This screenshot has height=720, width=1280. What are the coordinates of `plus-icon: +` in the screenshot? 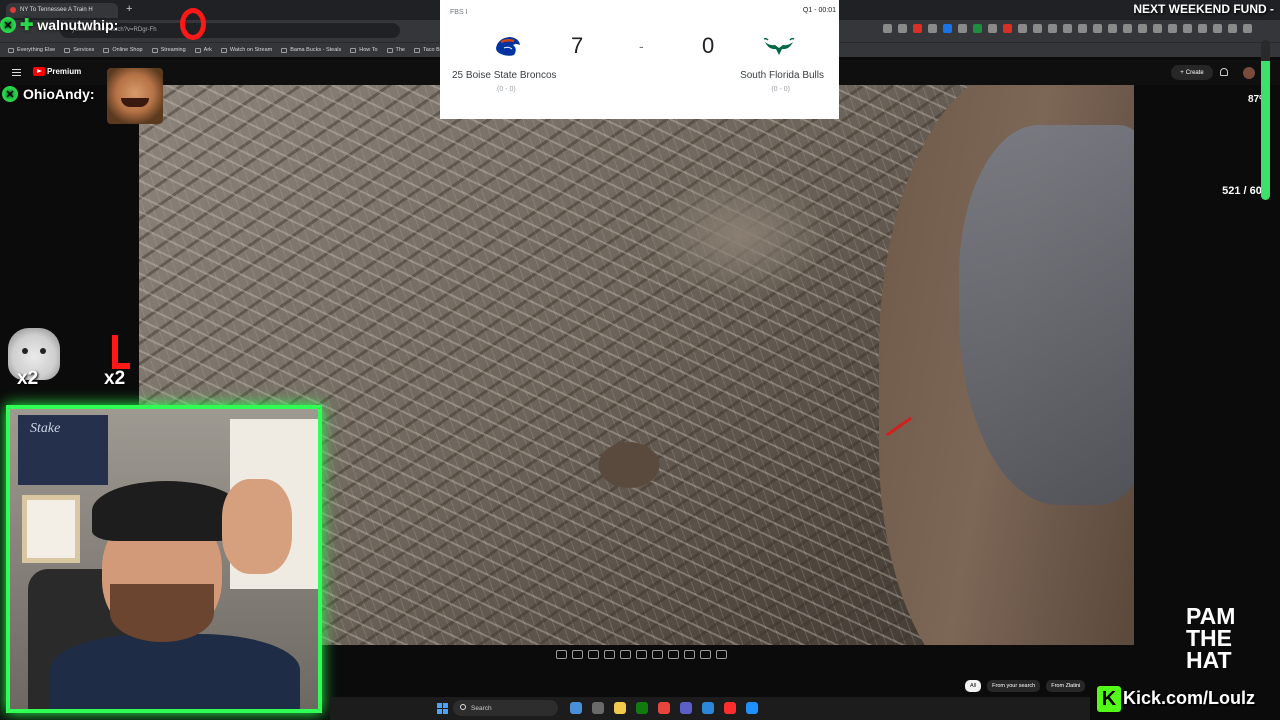 It's located at (1182, 72).